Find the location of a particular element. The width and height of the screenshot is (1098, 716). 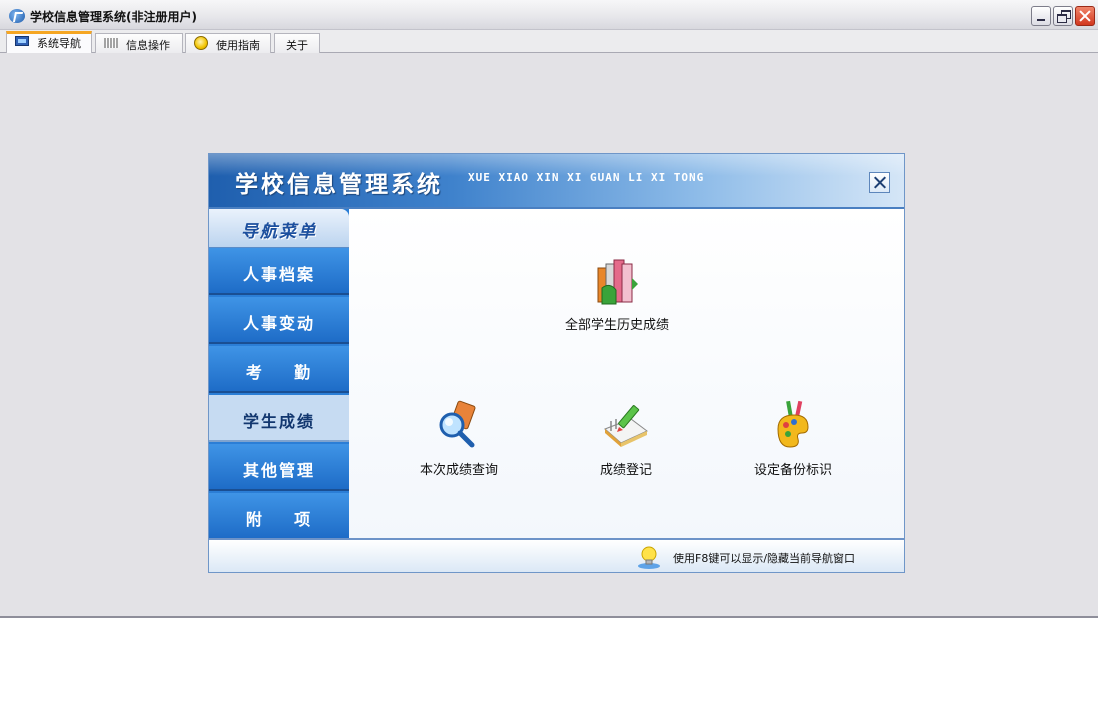

tab-info-operations: 信息操作 is located at coordinates (139, 43).